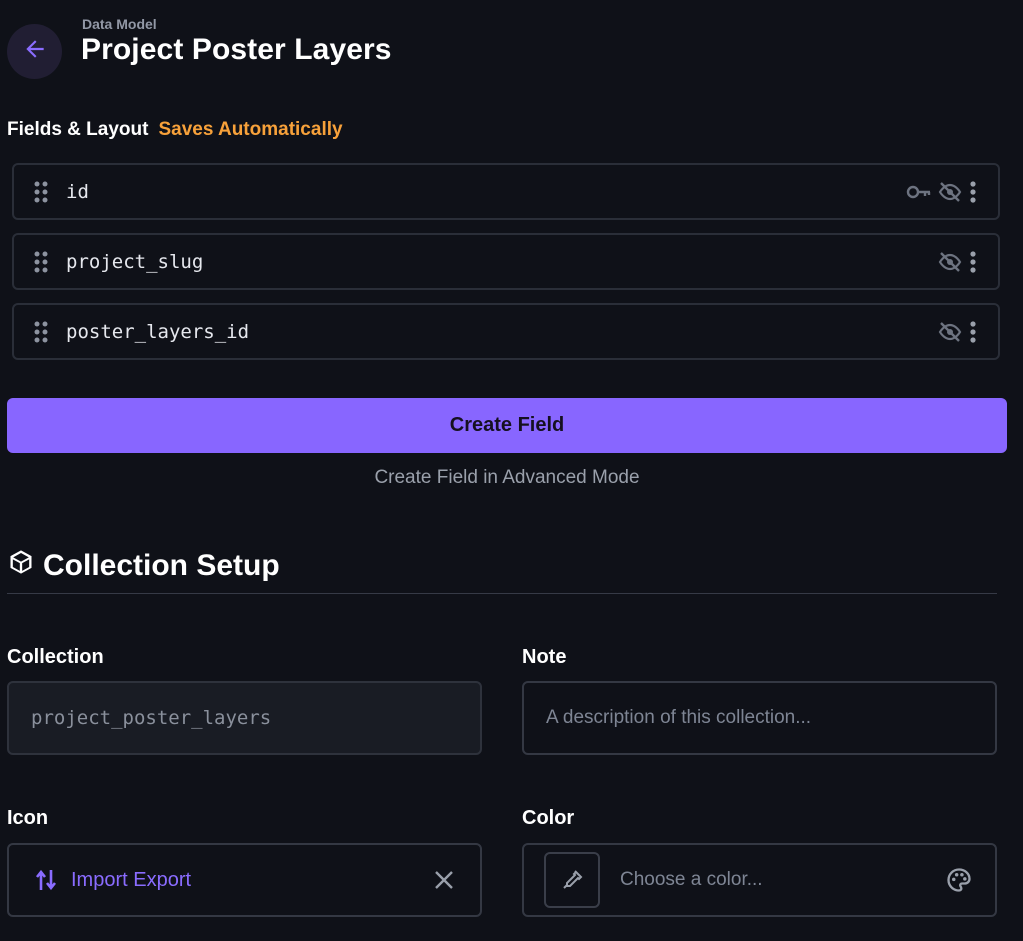 The height and width of the screenshot is (941, 1023). I want to click on arrow-left-icon, so click(35, 51).